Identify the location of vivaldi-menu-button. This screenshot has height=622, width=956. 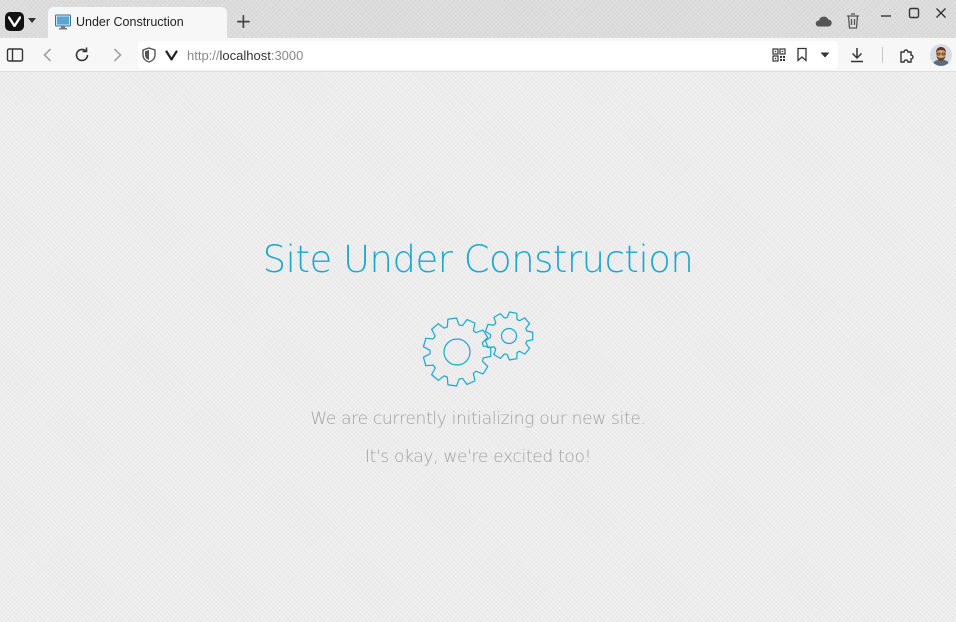
(14, 21).